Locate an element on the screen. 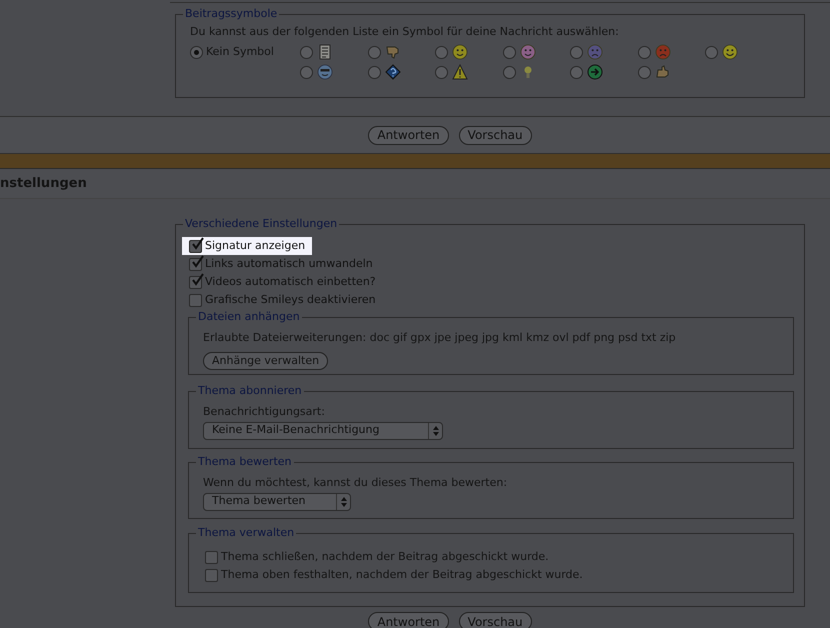  allowed-extensions-text: Erlaubte Dateierweiterungen: doc gif gpx jpe jpeg jpg kml kmz ovl pdf png psd txt zip is located at coordinates (440, 338).